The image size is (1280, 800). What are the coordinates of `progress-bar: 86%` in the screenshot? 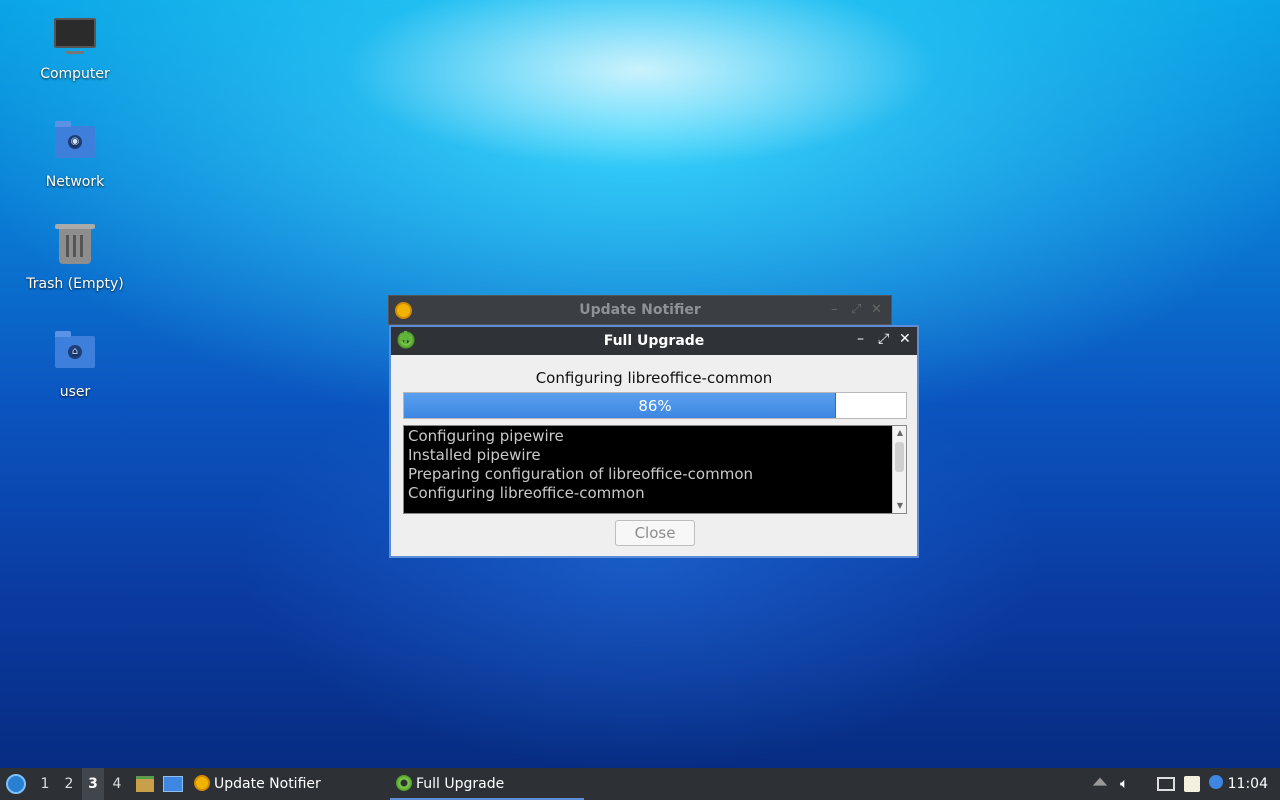 It's located at (655, 405).